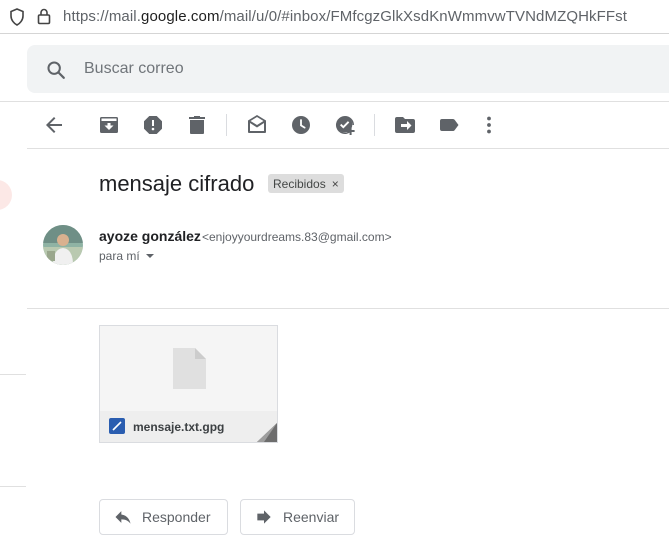 The image size is (669, 542). Describe the element at coordinates (311, 517) in the screenshot. I see `forward-label: Reenviar` at that location.